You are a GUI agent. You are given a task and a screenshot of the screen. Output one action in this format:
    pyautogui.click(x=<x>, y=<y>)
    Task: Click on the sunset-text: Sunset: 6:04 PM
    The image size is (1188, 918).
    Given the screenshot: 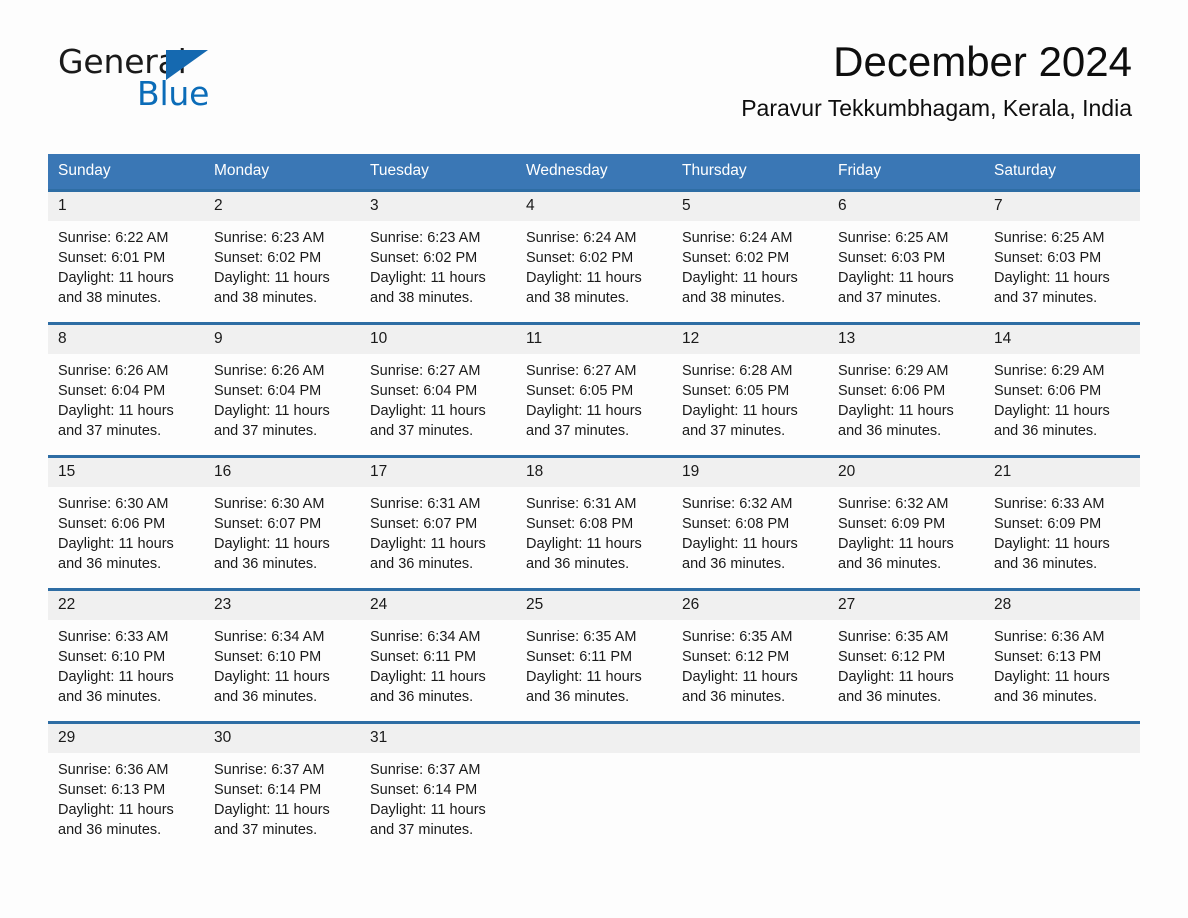 What is the action you would take?
    pyautogui.click(x=112, y=391)
    